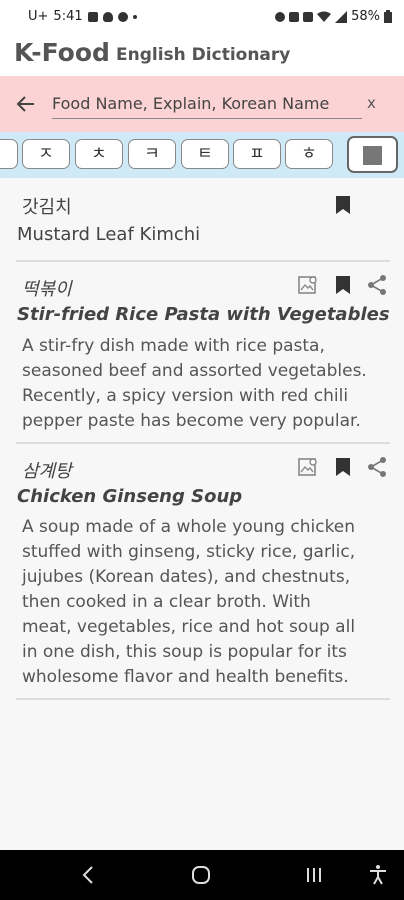  Describe the element at coordinates (207, 104) in the screenshot. I see `search-input` at that location.